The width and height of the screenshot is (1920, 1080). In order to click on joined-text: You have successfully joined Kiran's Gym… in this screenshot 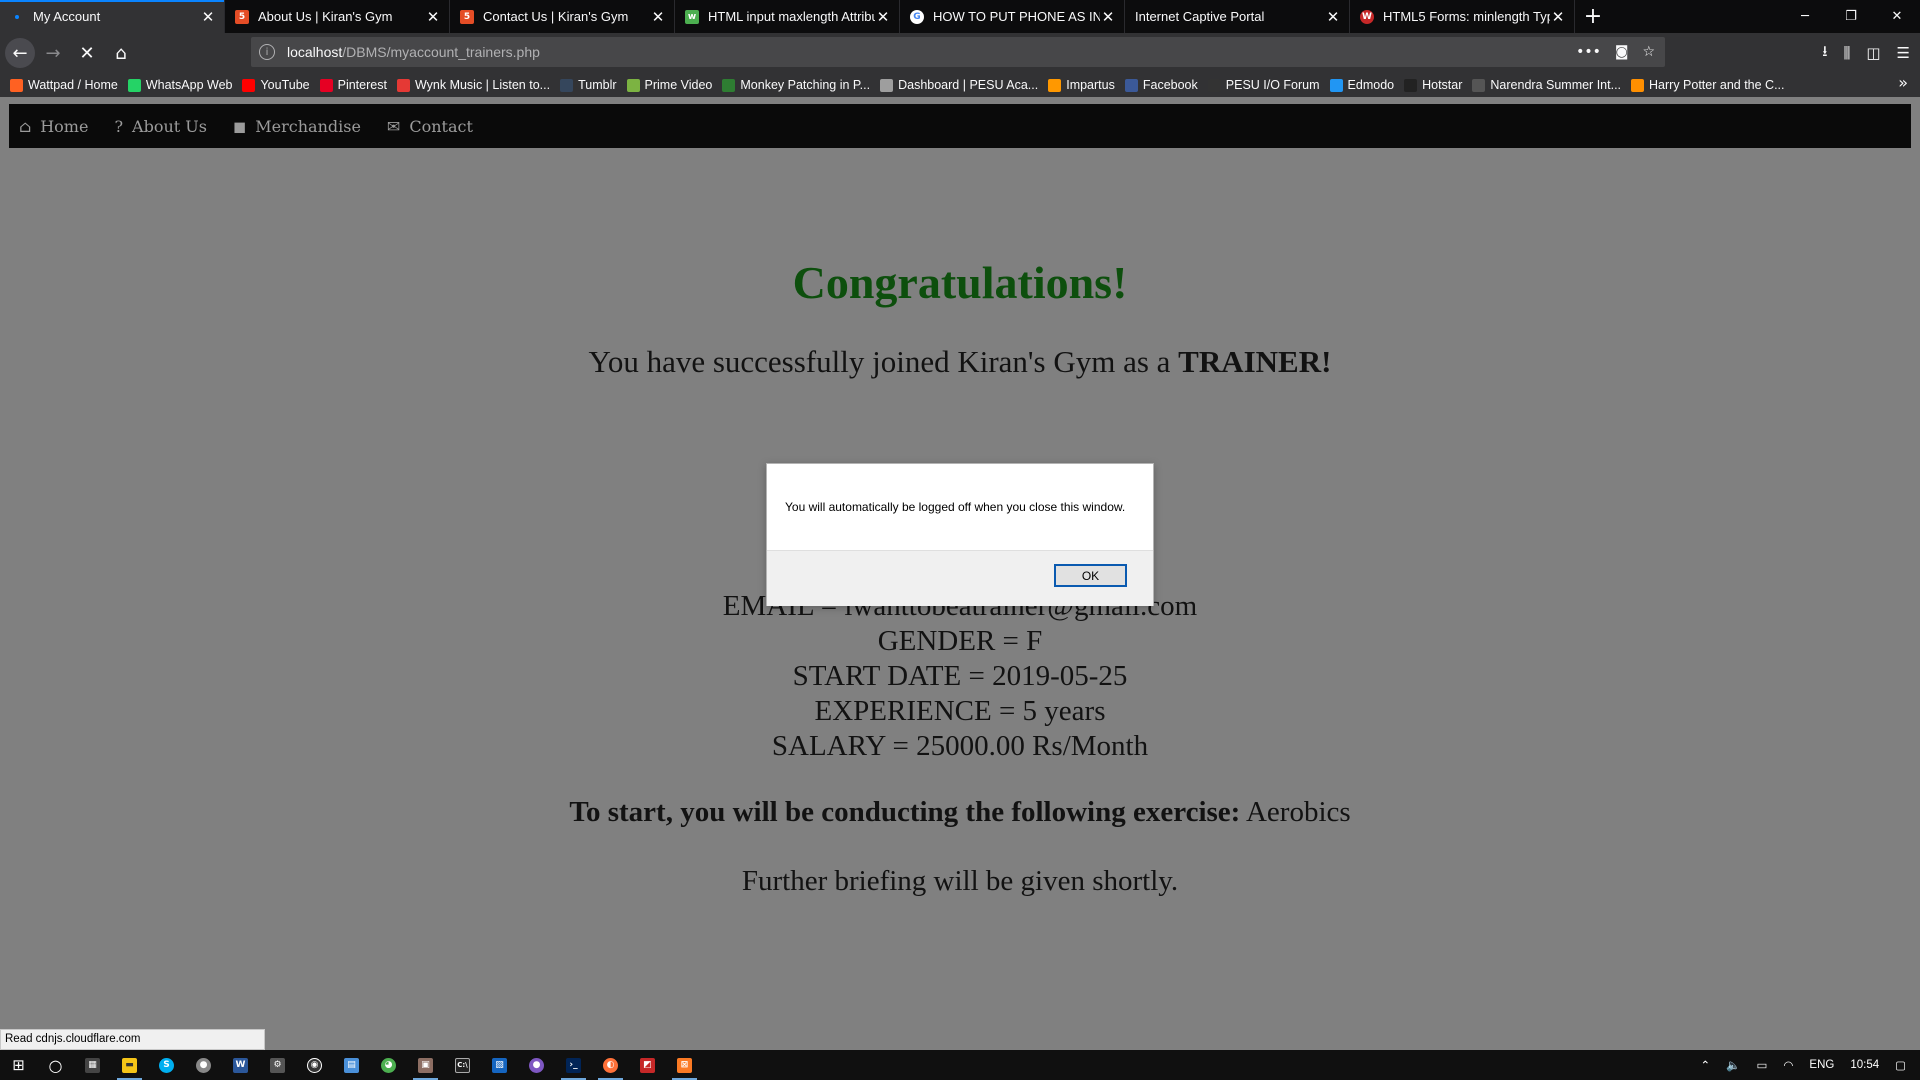, I will do `click(883, 361)`.